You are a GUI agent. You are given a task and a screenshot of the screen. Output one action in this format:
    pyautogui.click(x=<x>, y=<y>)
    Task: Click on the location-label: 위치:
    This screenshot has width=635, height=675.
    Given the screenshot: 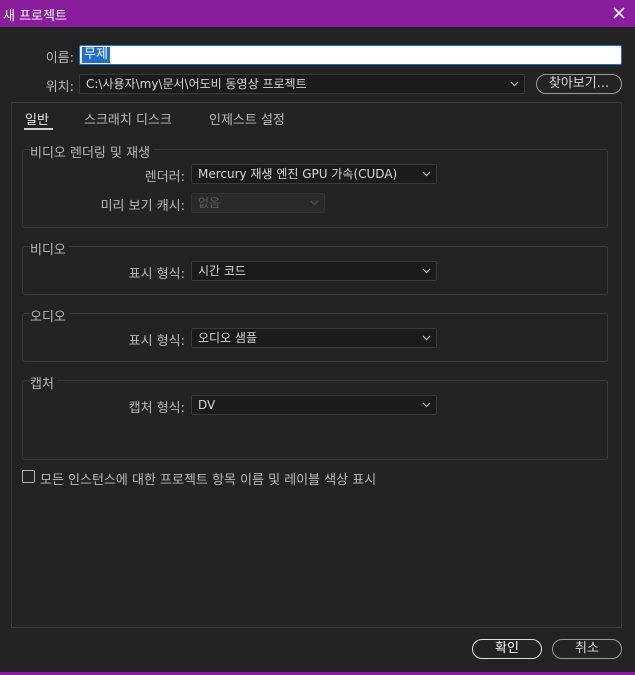 What is the action you would take?
    pyautogui.click(x=59, y=87)
    